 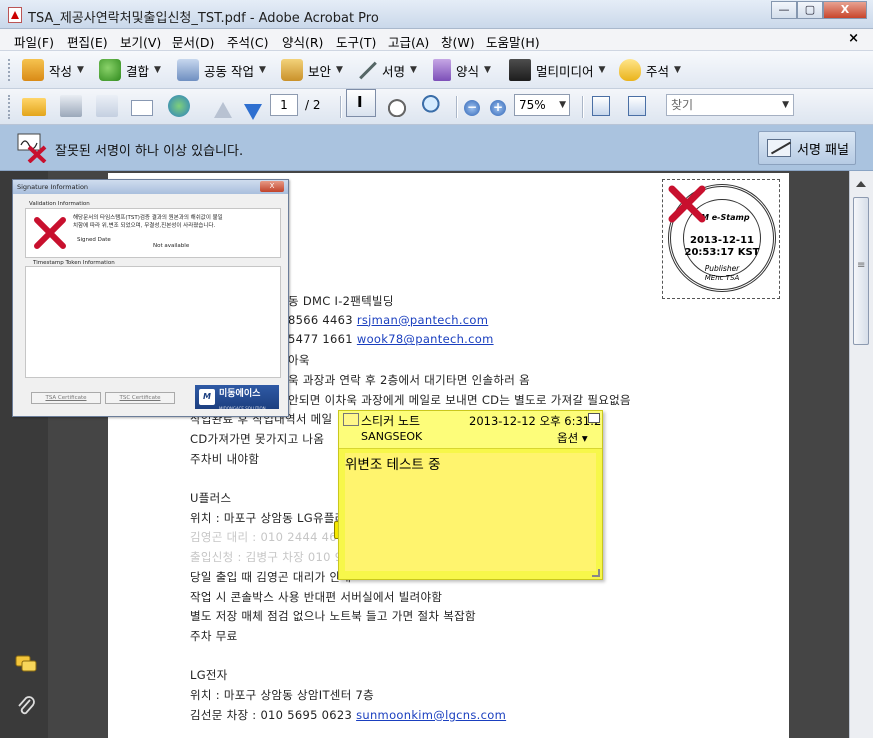 I want to click on document-line-text: 안되면 이차욱 과장에게 메일로 보내면 CD는 별도로 가져갈 필요없음, so click(x=459, y=399).